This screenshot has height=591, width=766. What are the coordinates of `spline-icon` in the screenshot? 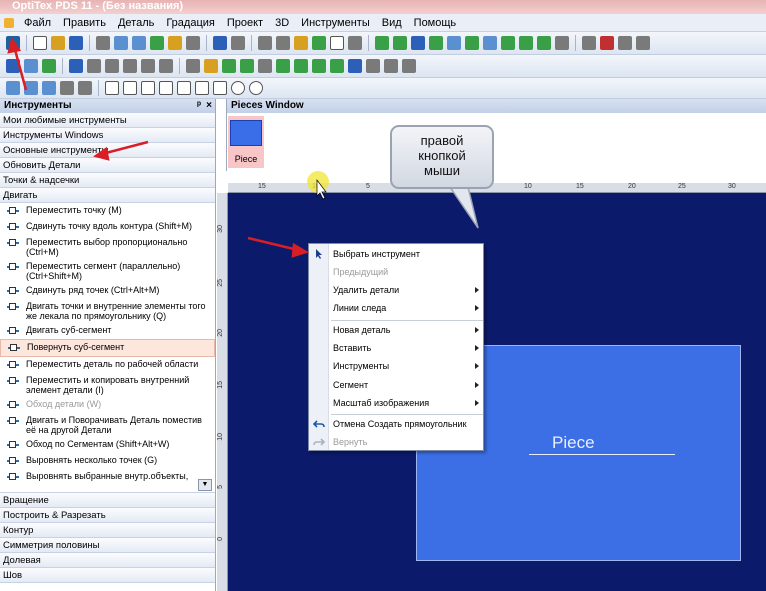 It's located at (166, 66).